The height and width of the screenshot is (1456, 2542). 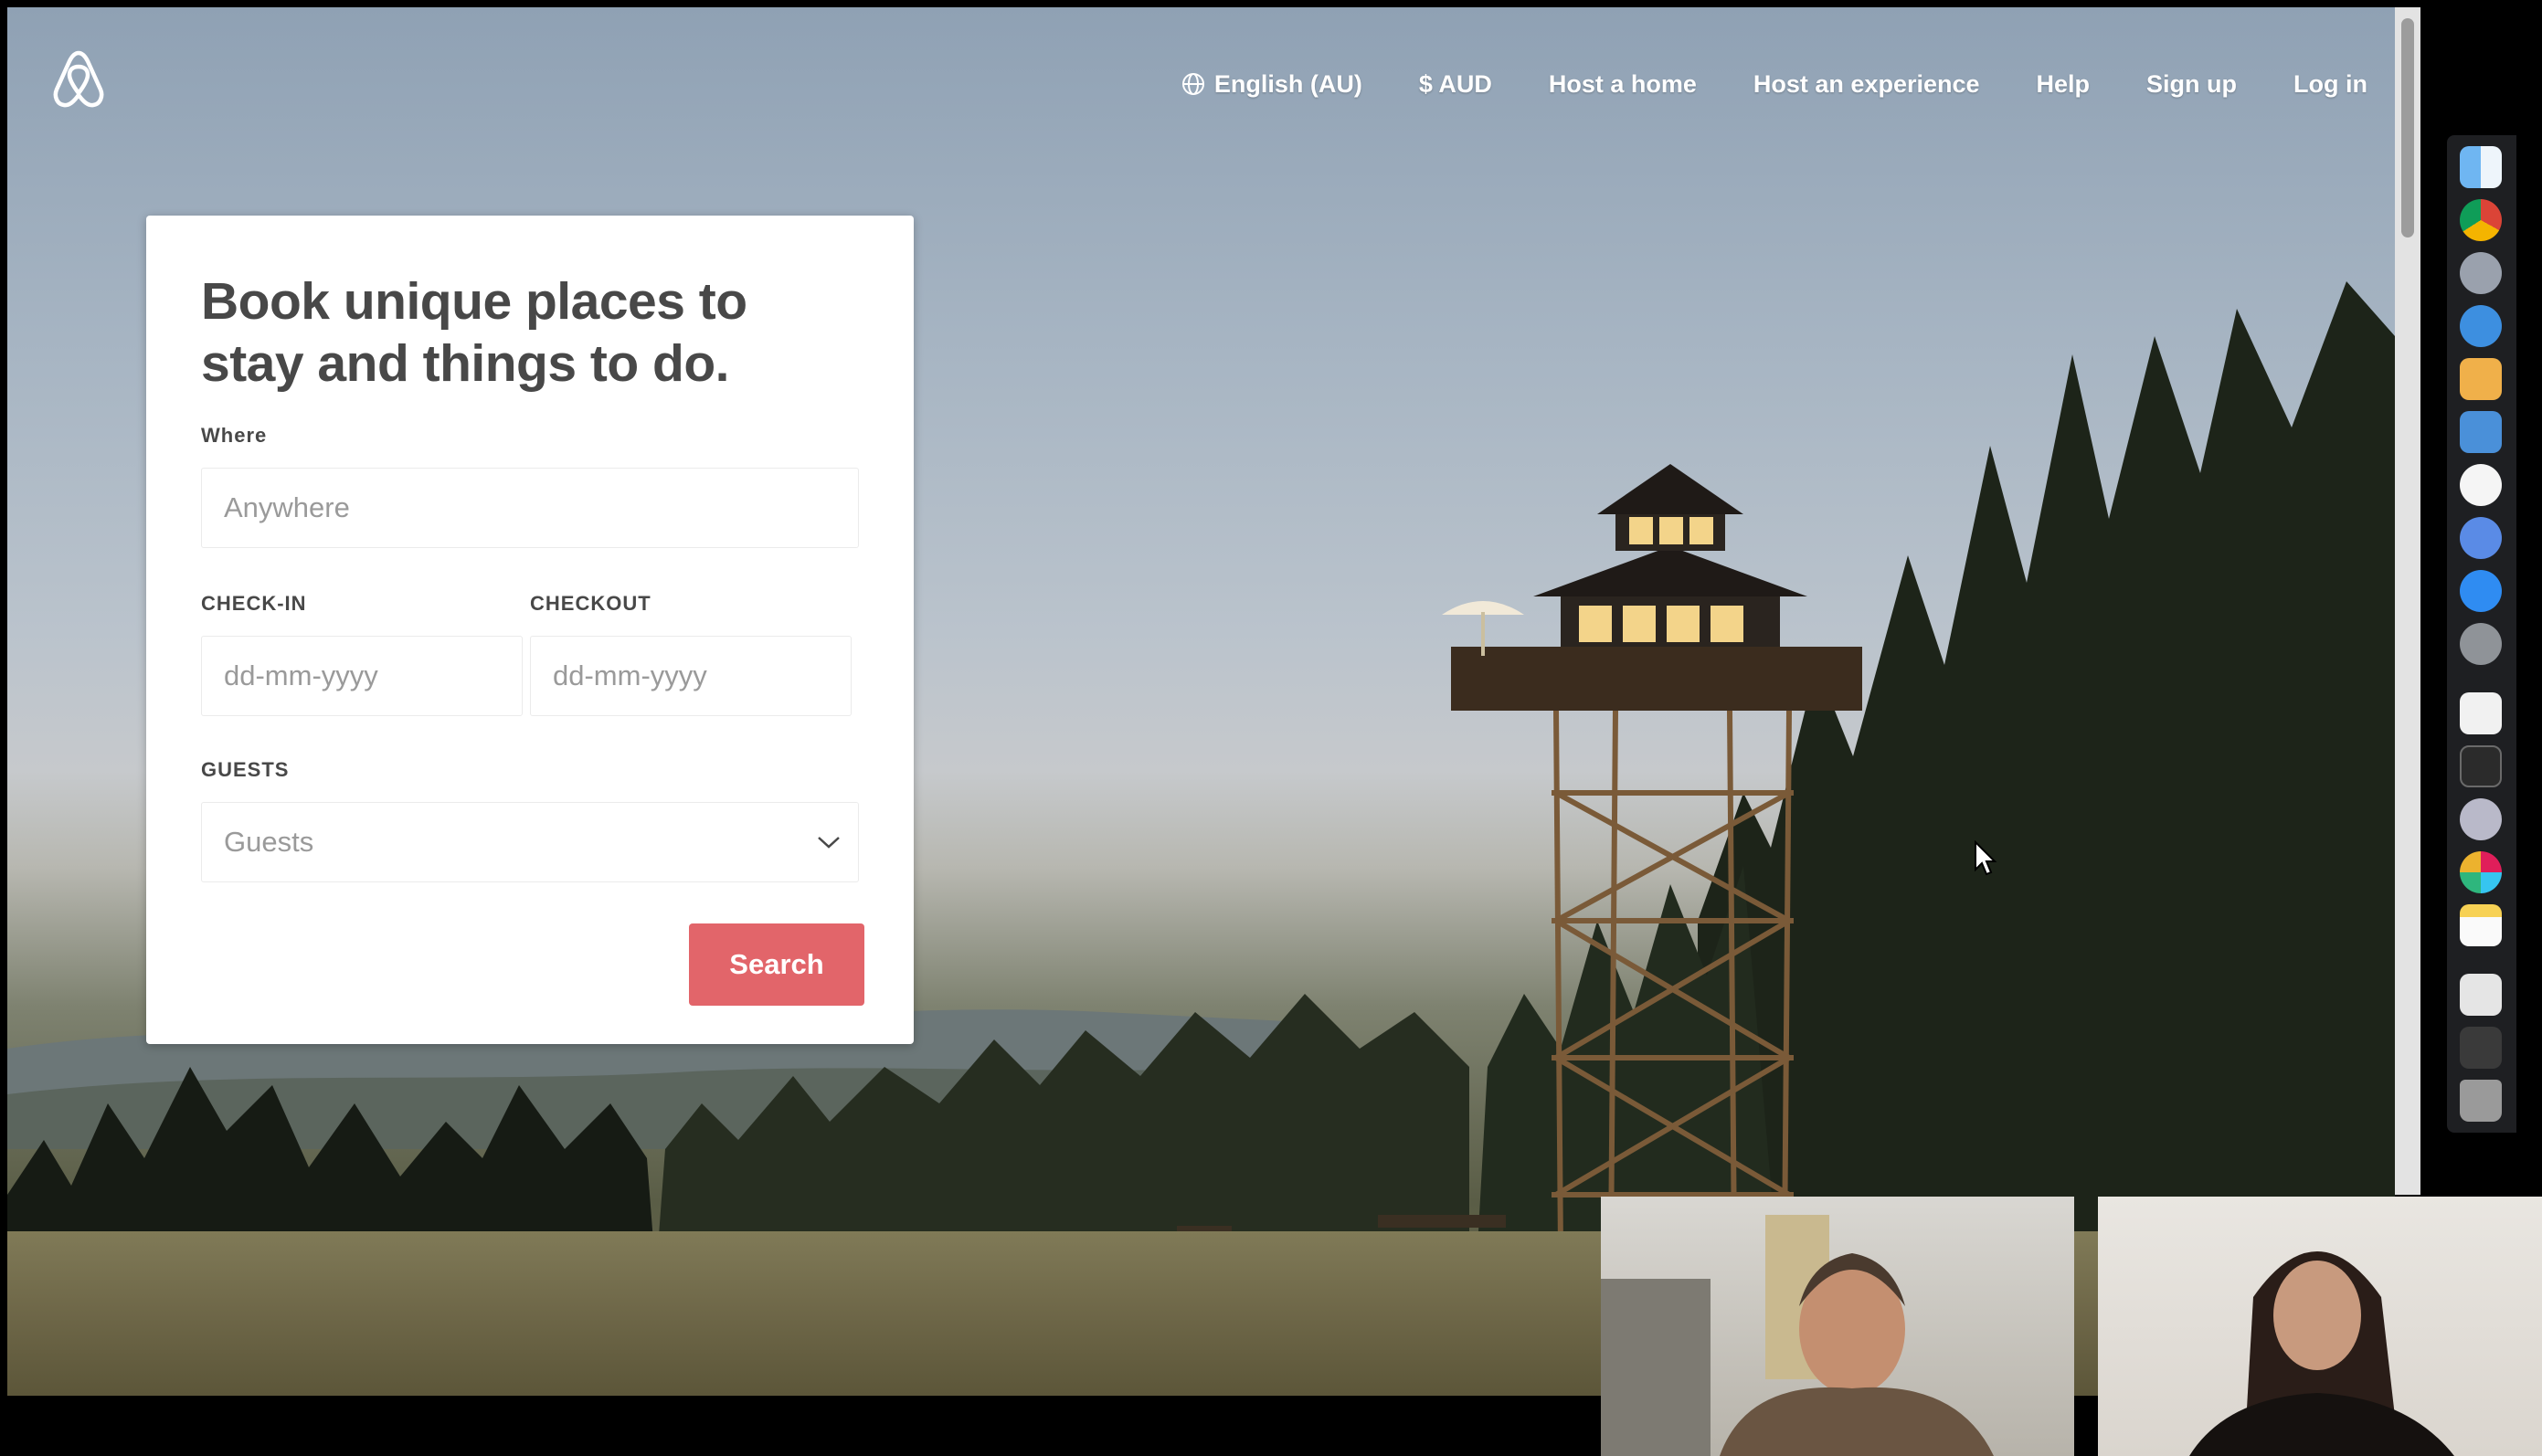 I want to click on airbnb-logo-icon, so click(x=79, y=79).